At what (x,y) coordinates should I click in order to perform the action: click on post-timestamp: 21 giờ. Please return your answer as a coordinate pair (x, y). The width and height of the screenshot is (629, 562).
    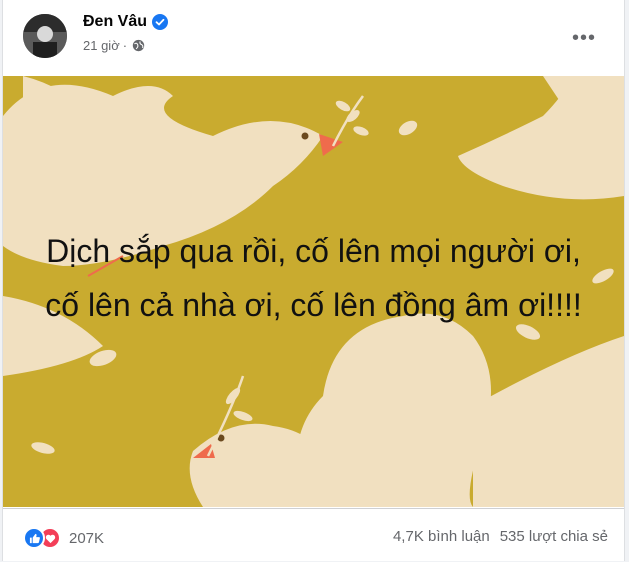
    Looking at the image, I should click on (101, 45).